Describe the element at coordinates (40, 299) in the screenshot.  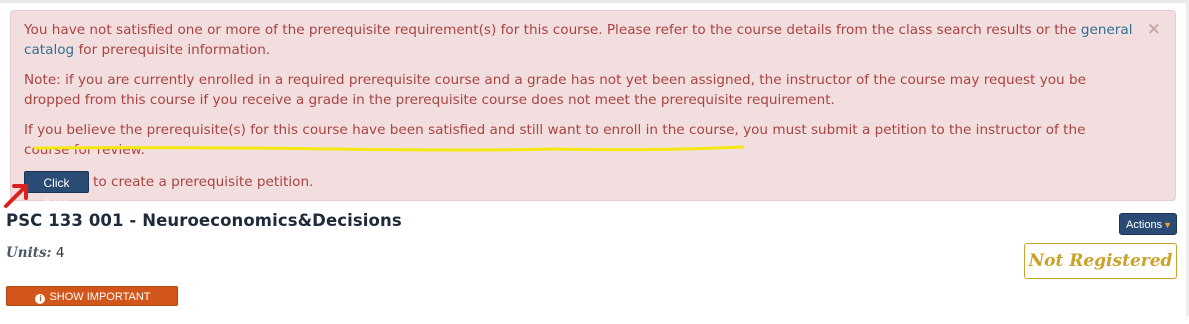
I see `info-icon: i` at that location.